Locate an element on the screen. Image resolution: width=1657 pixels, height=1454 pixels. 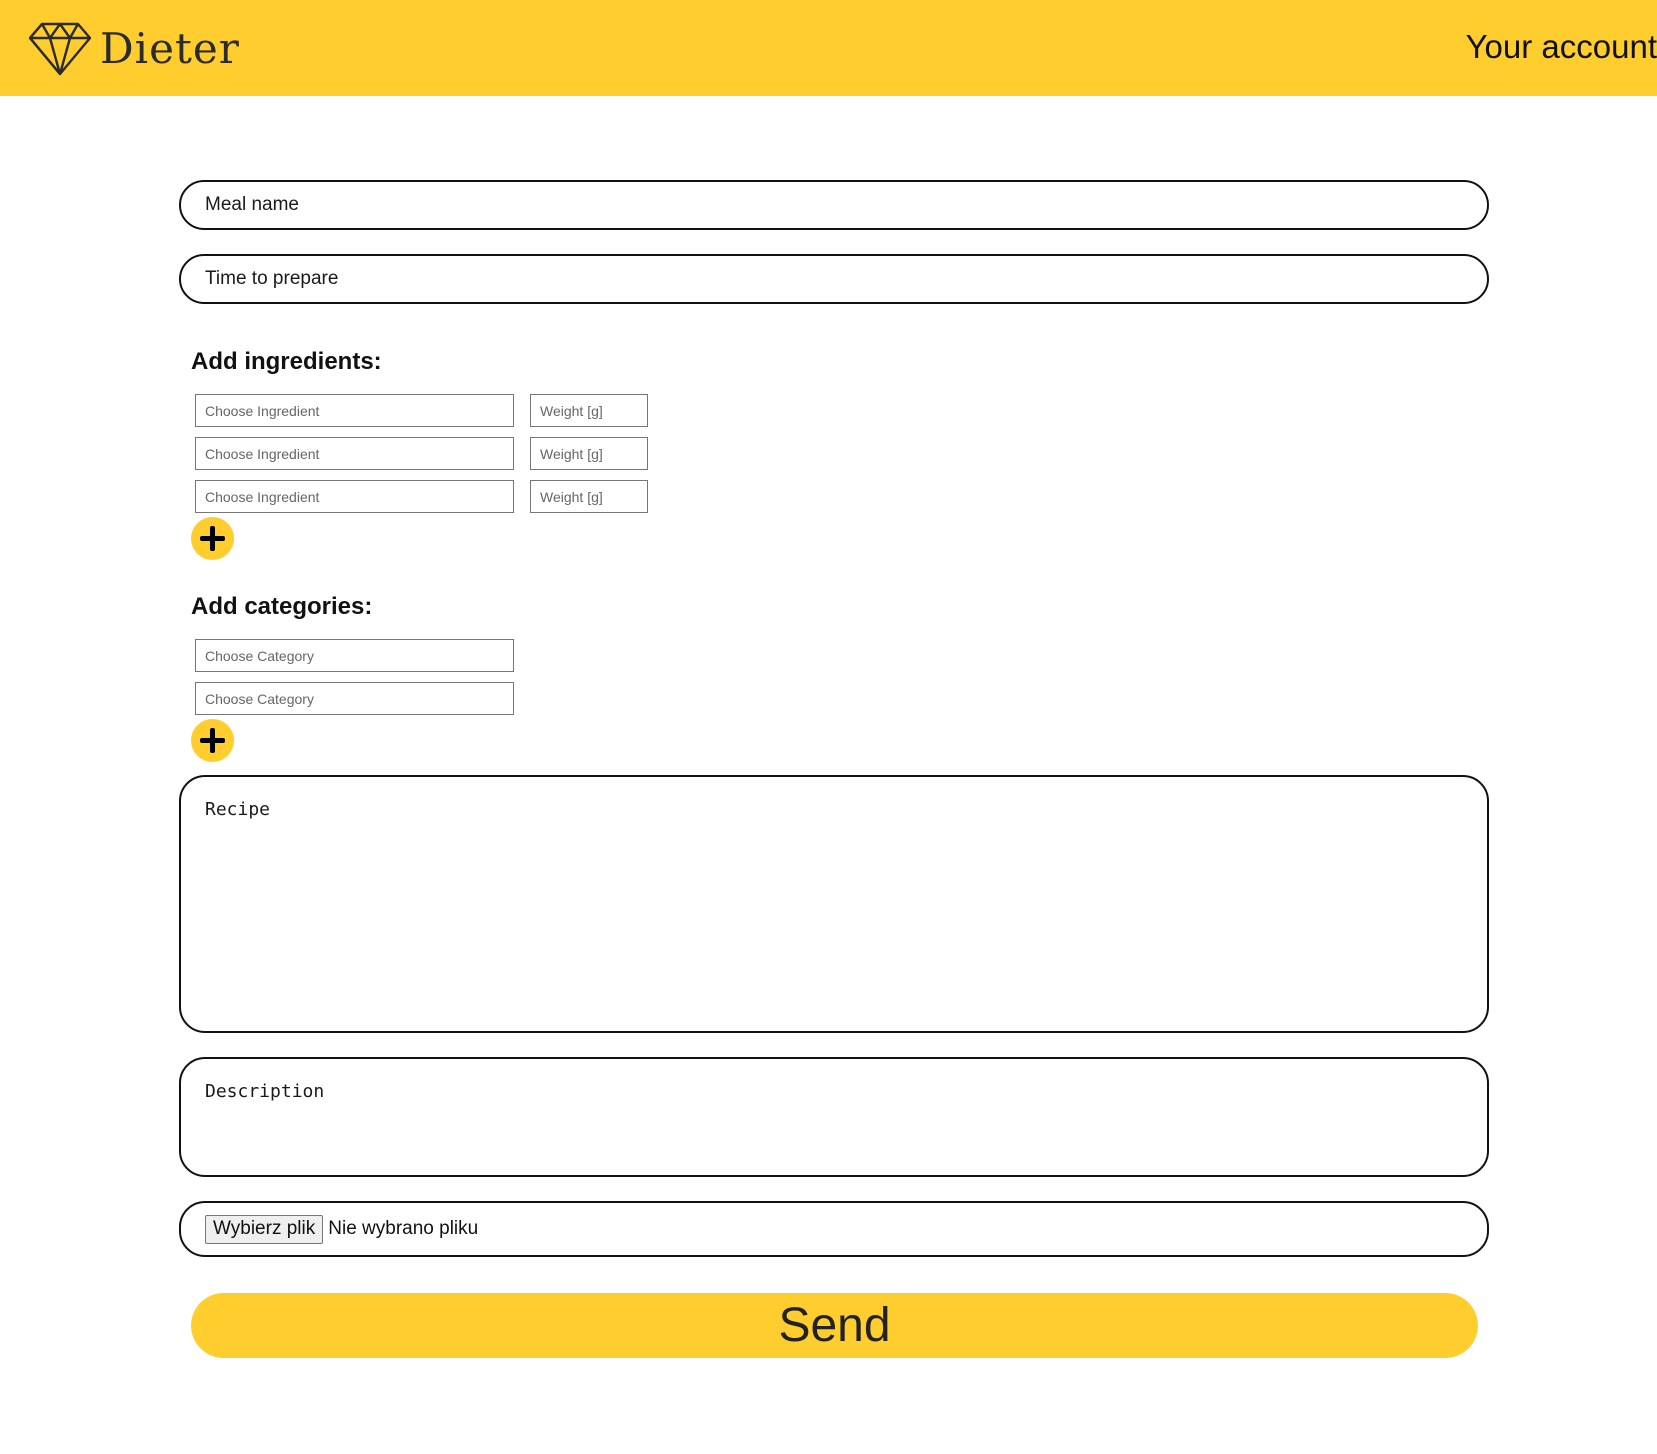
add-category-button is located at coordinates (212, 740).